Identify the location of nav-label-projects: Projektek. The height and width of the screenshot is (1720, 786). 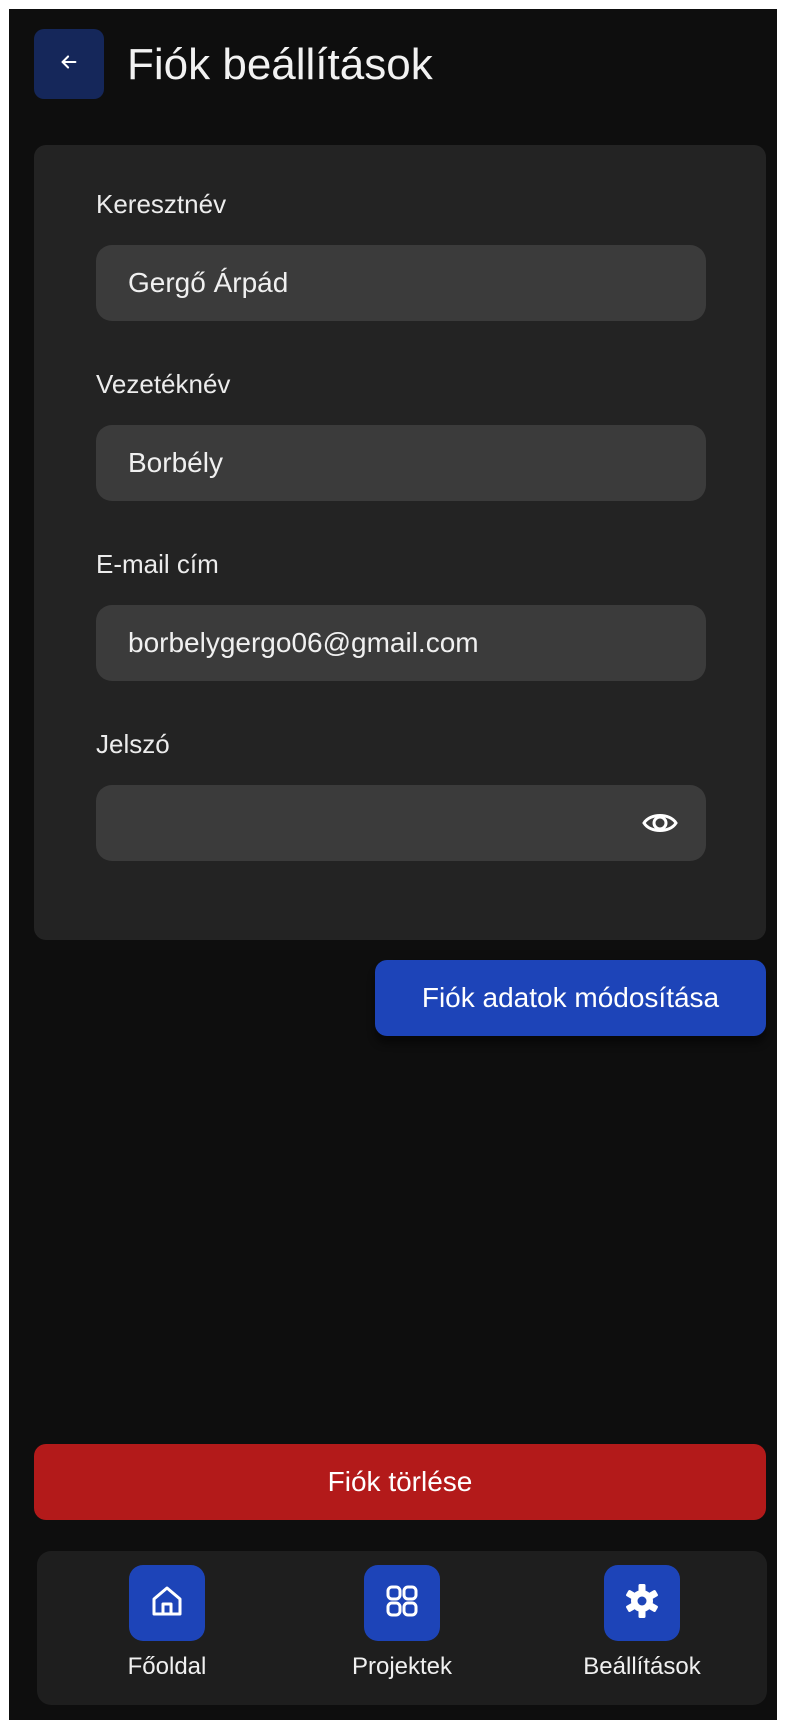
(402, 1666).